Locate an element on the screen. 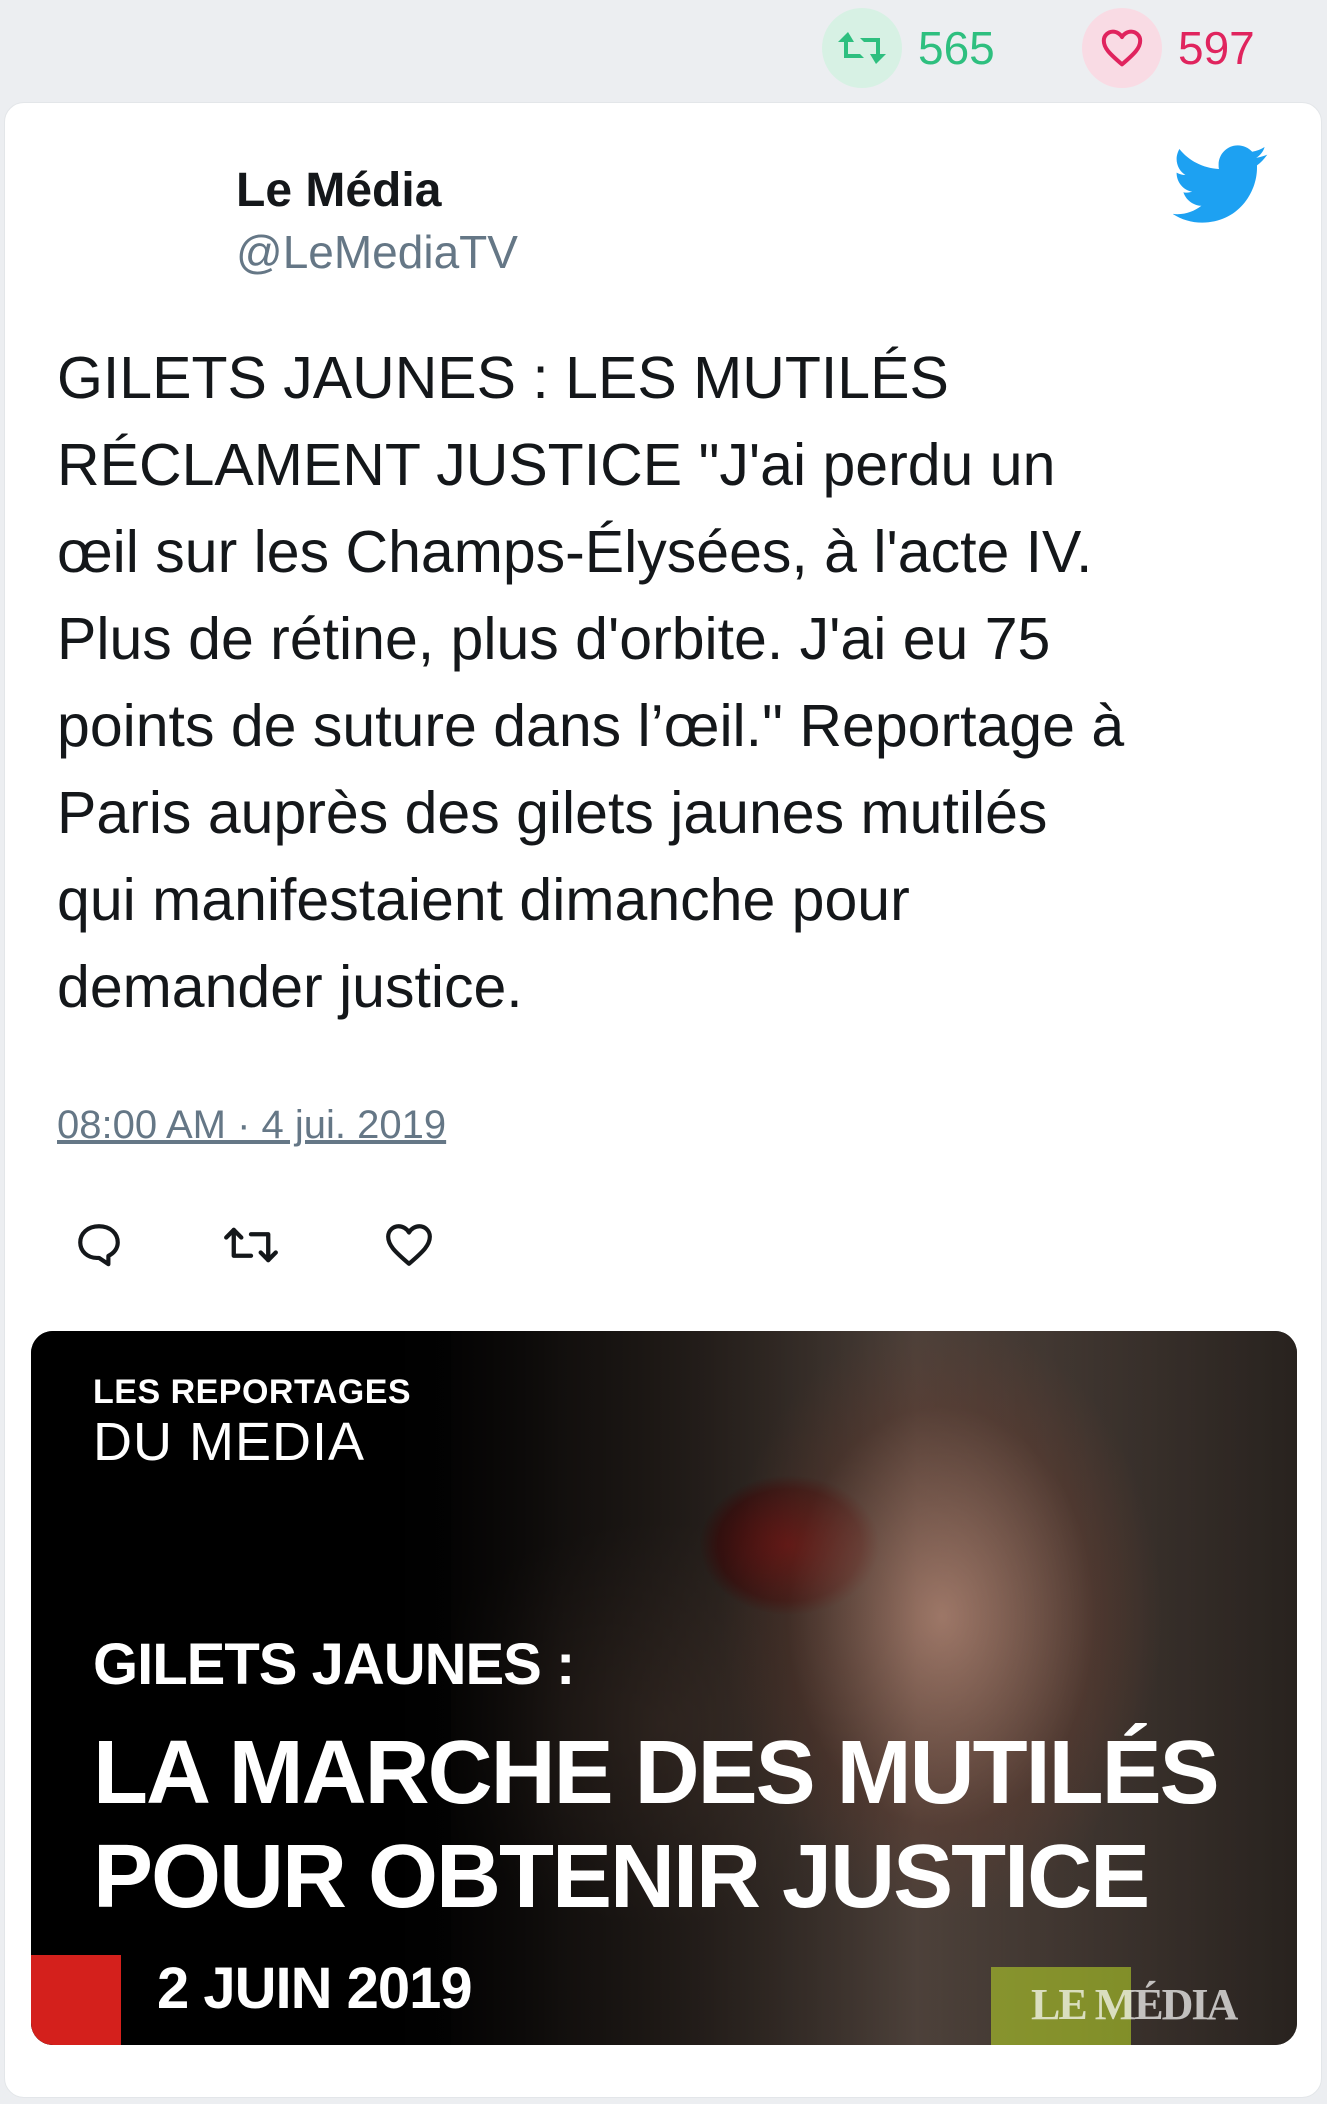 The image size is (1327, 2104). thumbnail-kicker: GILETS JAUNES : is located at coordinates (334, 1664).